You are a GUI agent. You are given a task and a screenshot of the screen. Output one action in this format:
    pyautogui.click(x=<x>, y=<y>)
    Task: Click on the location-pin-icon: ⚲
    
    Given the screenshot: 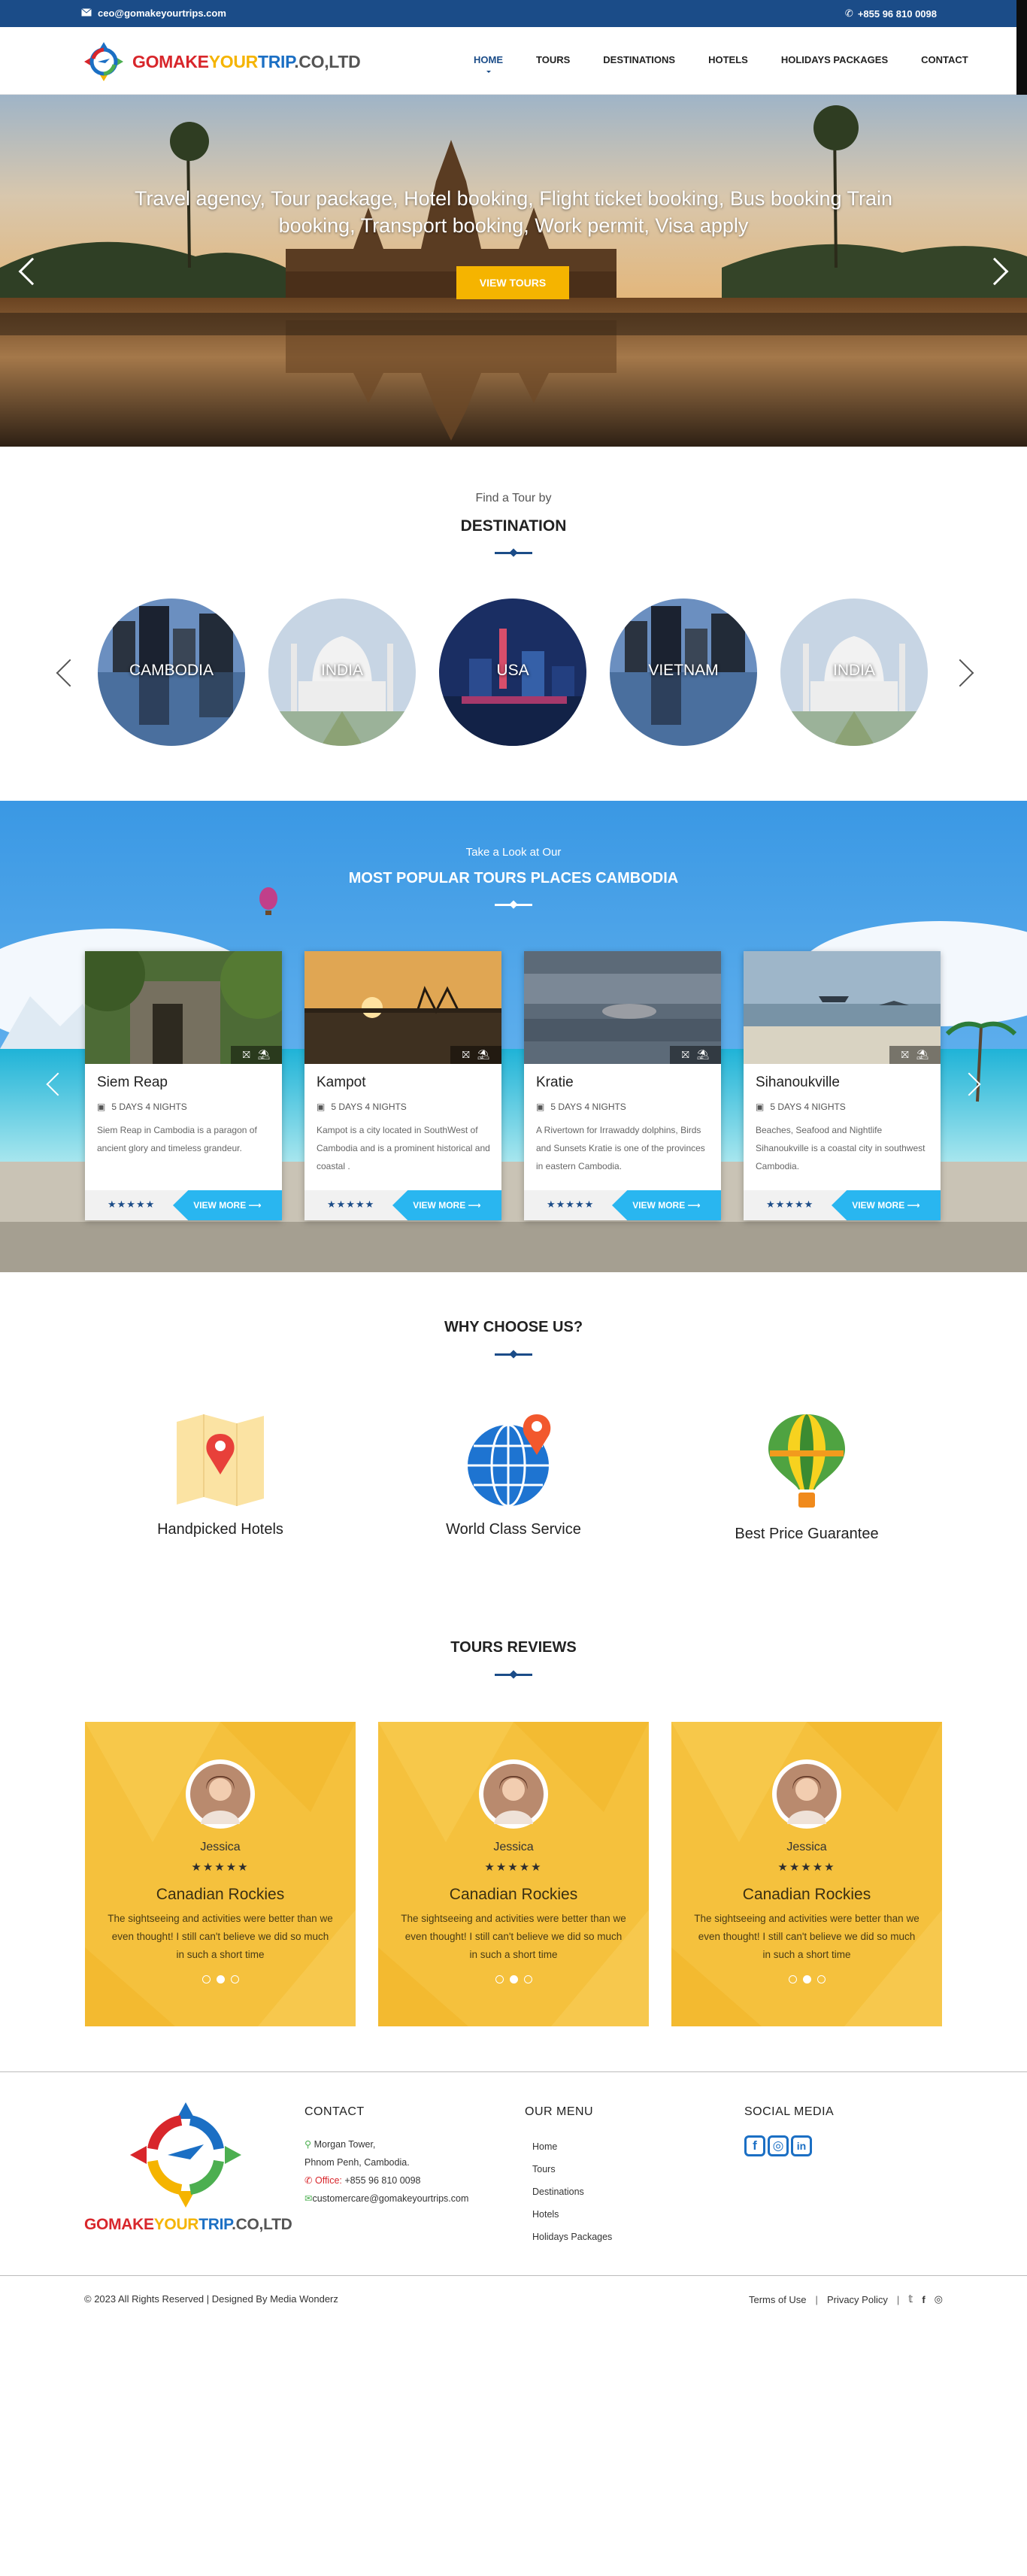 What is the action you would take?
    pyautogui.click(x=308, y=2144)
    